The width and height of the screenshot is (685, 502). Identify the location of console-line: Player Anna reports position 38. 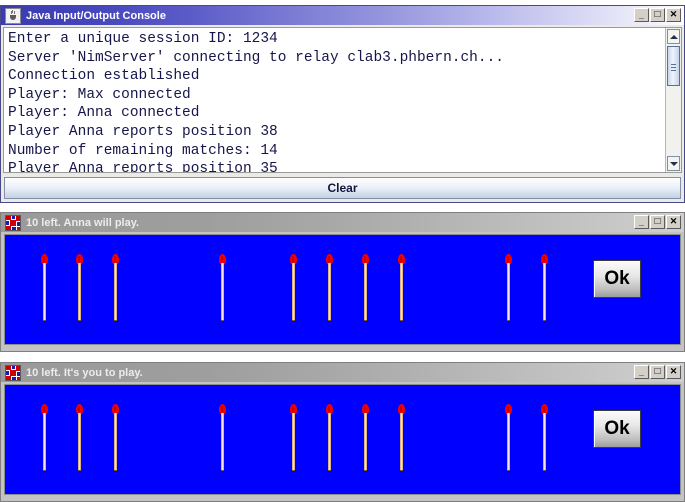
(143, 131).